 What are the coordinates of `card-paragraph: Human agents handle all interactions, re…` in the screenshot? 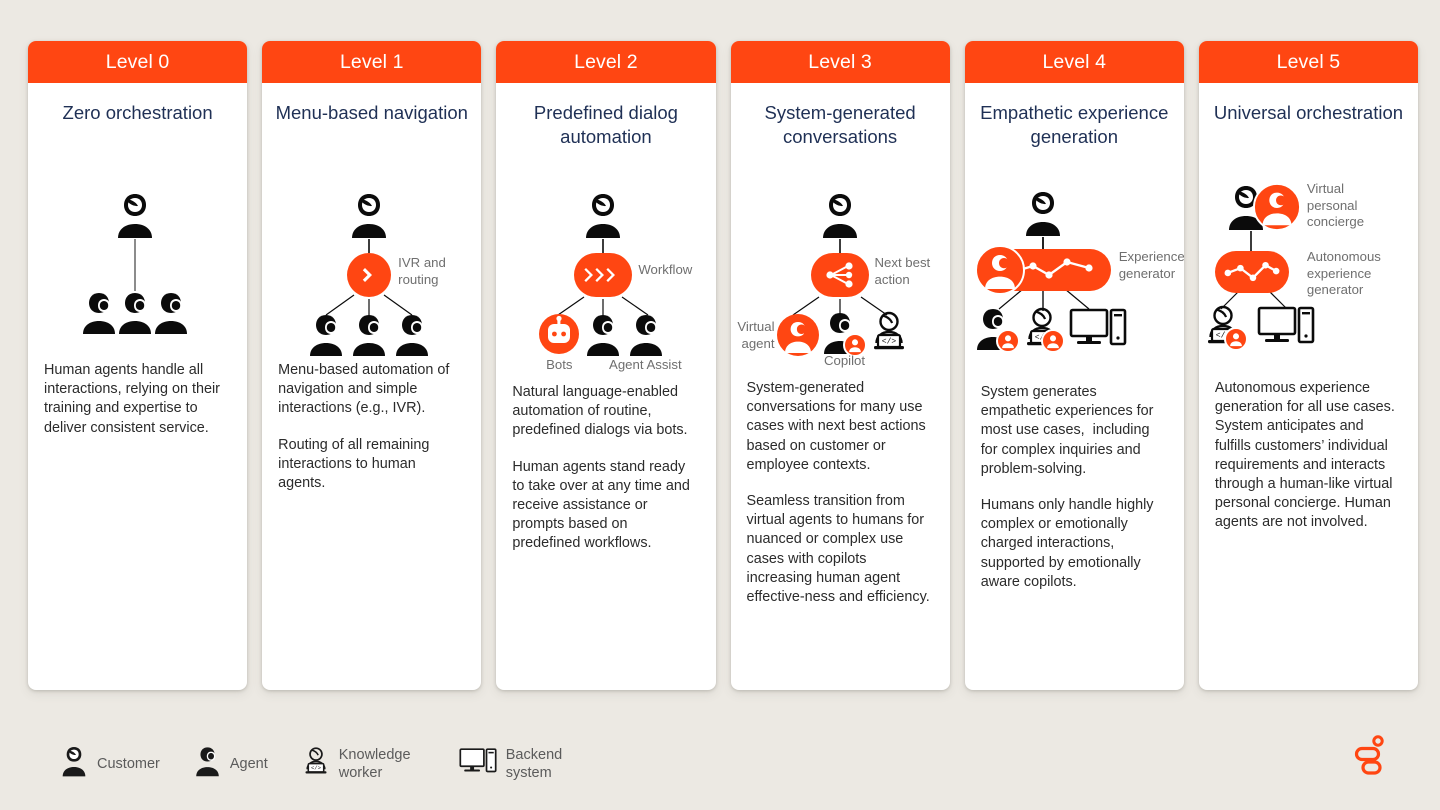 It's located at (134, 399).